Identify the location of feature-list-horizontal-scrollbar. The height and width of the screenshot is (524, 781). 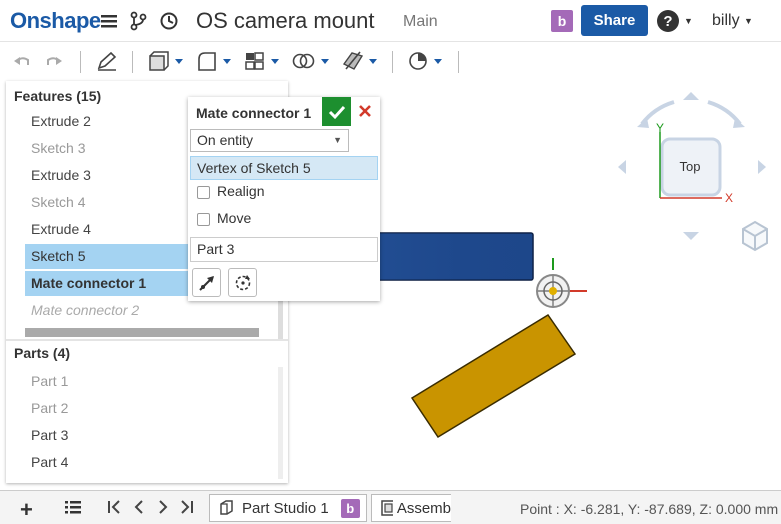
(142, 332).